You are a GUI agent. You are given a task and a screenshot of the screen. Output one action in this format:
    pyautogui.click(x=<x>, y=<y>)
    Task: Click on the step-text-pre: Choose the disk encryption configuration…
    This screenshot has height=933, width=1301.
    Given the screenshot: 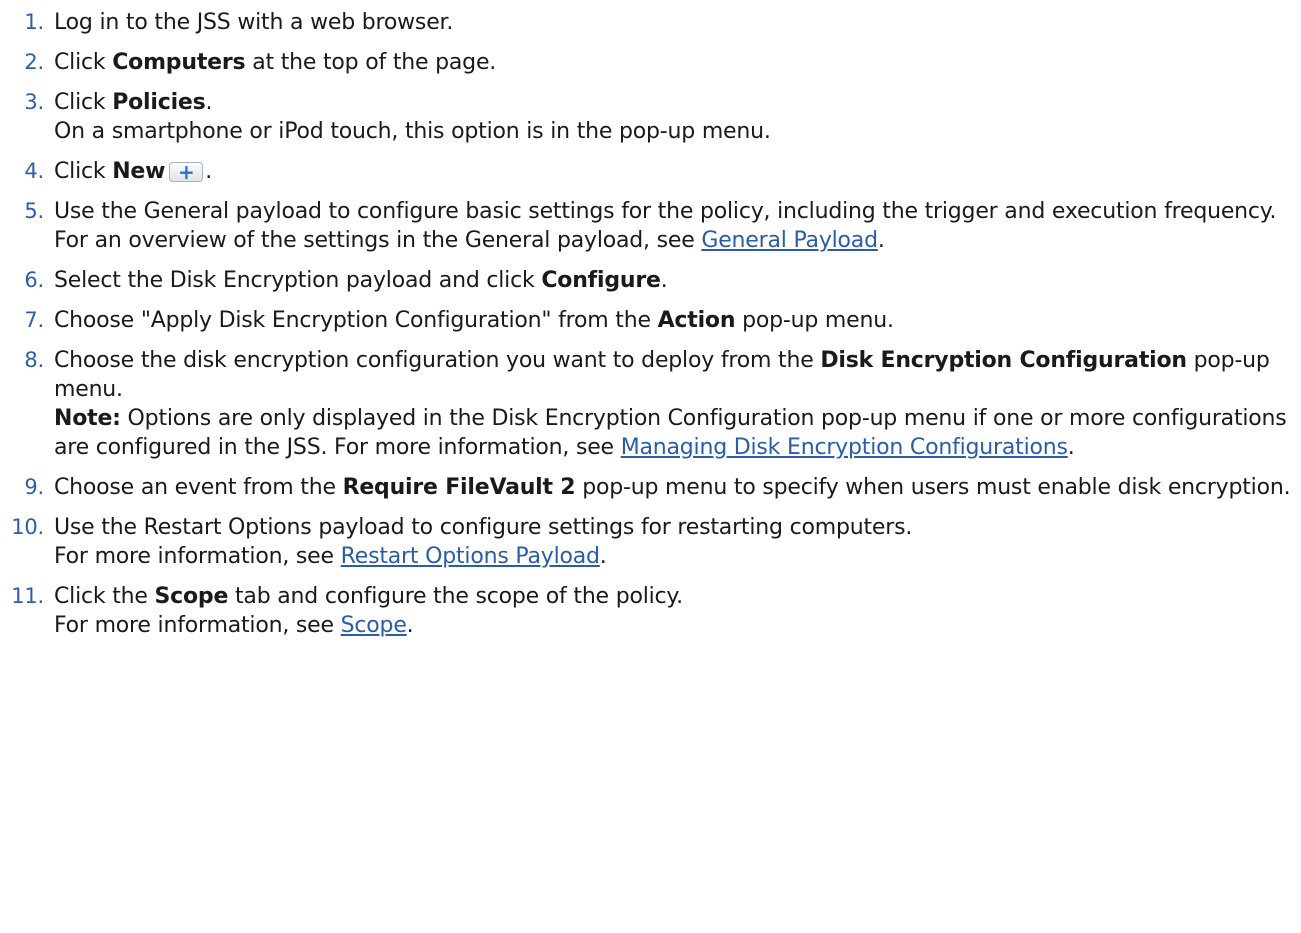 What is the action you would take?
    pyautogui.click(x=437, y=360)
    